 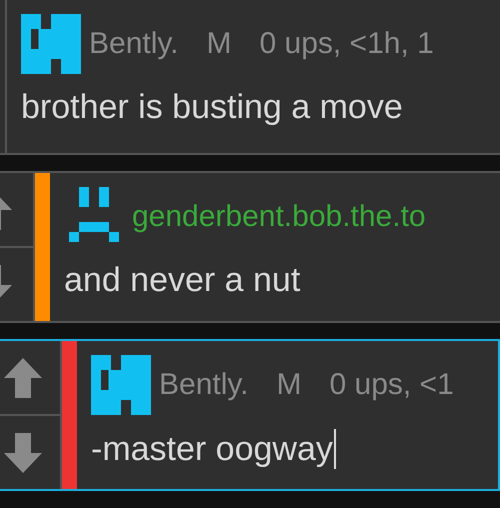 What do you see at coordinates (392, 385) in the screenshot?
I see `comment-meta: 0 ups, <1` at bounding box center [392, 385].